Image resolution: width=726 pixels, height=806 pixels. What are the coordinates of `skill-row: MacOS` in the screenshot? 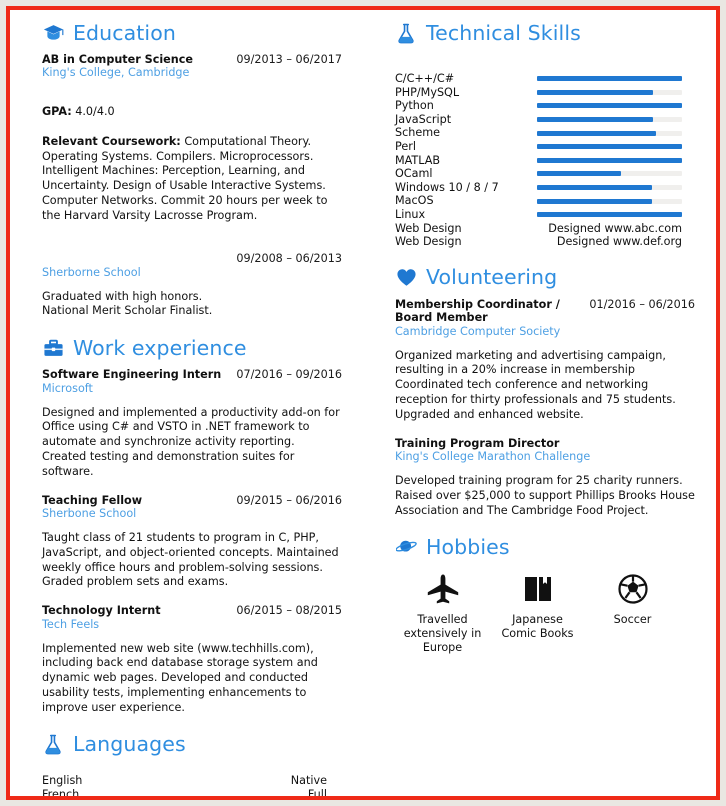 It's located at (545, 201).